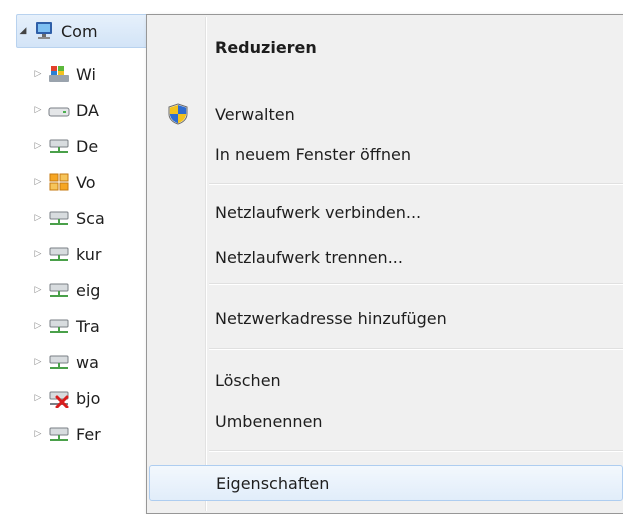  Describe the element at coordinates (86, 74) in the screenshot. I see `tree-item-label: Wi` at that location.